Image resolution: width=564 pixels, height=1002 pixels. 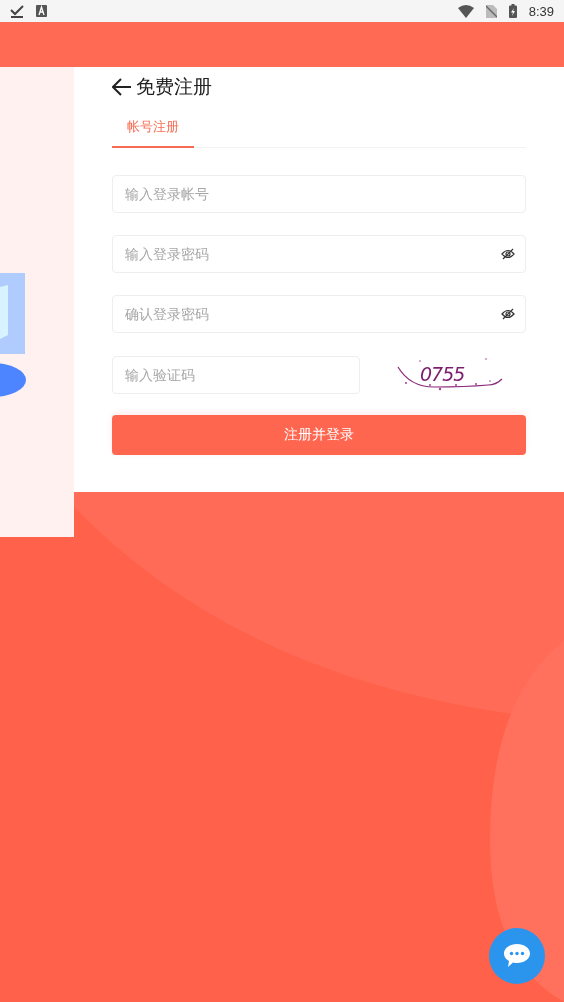 What do you see at coordinates (17, 11) in the screenshot?
I see `download-done-icon` at bounding box center [17, 11].